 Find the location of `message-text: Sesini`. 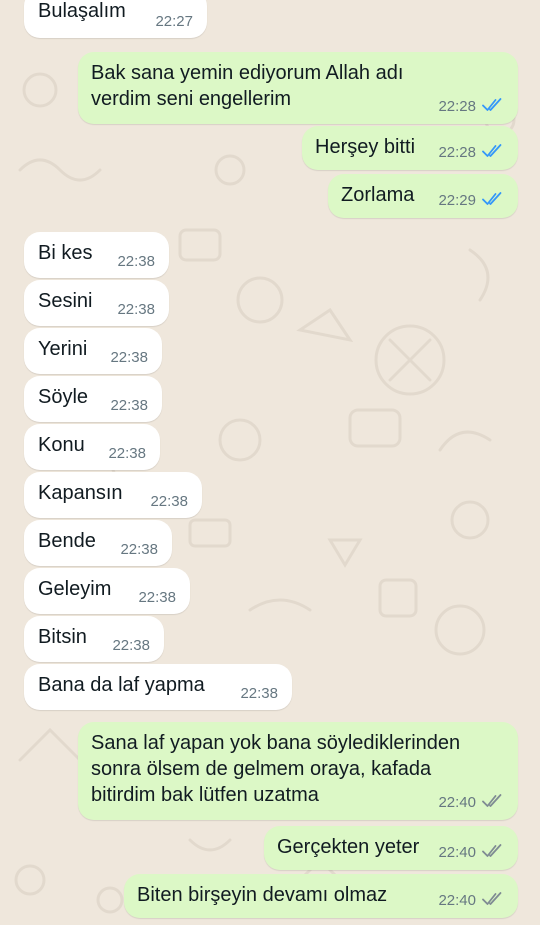

message-text: Sesini is located at coordinates (65, 301).